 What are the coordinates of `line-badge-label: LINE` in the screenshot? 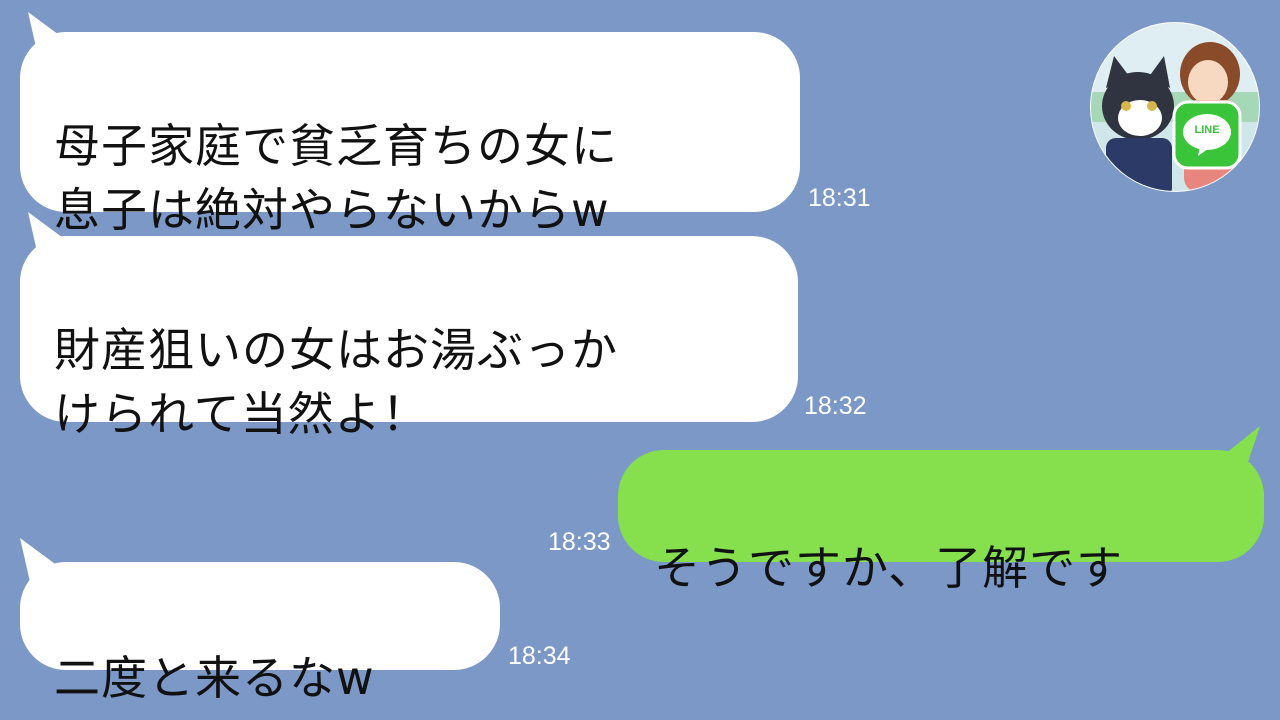 It's located at (1207, 130).